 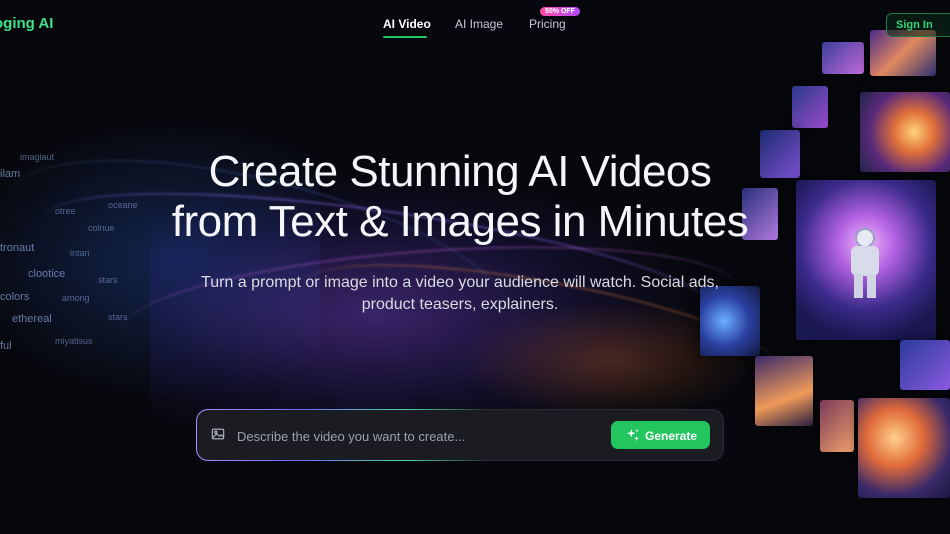 I want to click on hero-title-line2: from Text & Images in Minutes, so click(x=460, y=221).